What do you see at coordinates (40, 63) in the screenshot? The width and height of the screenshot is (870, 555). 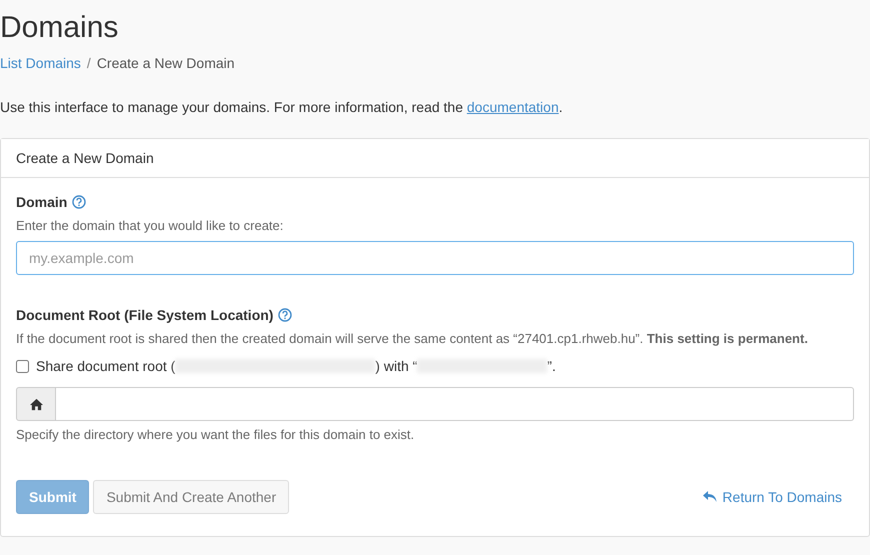 I see `breadcrumb-link: List Domains` at bounding box center [40, 63].